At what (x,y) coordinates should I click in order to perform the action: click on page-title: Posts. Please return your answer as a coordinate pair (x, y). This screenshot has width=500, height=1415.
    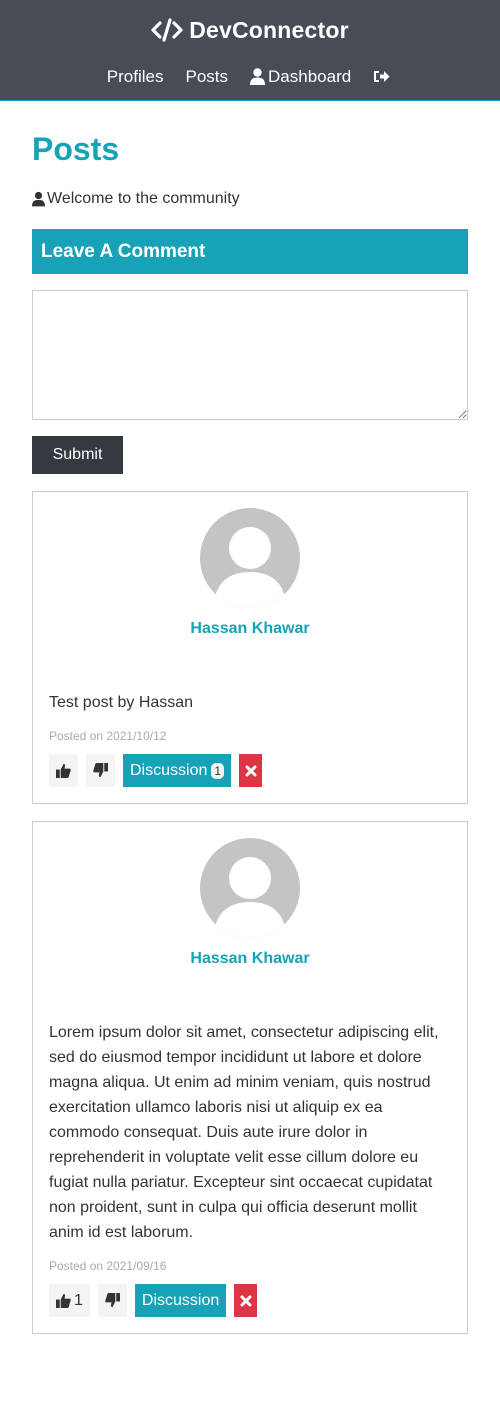
    Looking at the image, I should click on (76, 149).